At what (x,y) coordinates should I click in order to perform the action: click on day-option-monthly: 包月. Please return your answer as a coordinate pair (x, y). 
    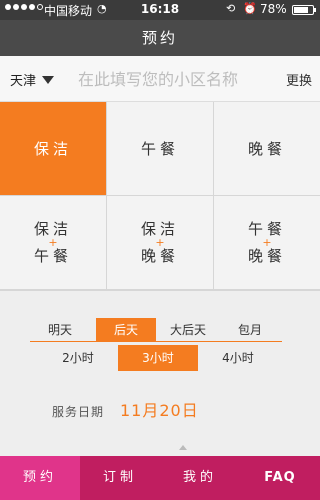
    Looking at the image, I should click on (250, 330).